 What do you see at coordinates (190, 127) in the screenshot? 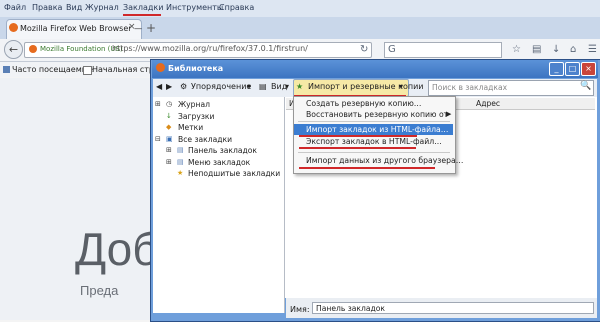
I see `tree-item-tags: Метки` at bounding box center [190, 127].